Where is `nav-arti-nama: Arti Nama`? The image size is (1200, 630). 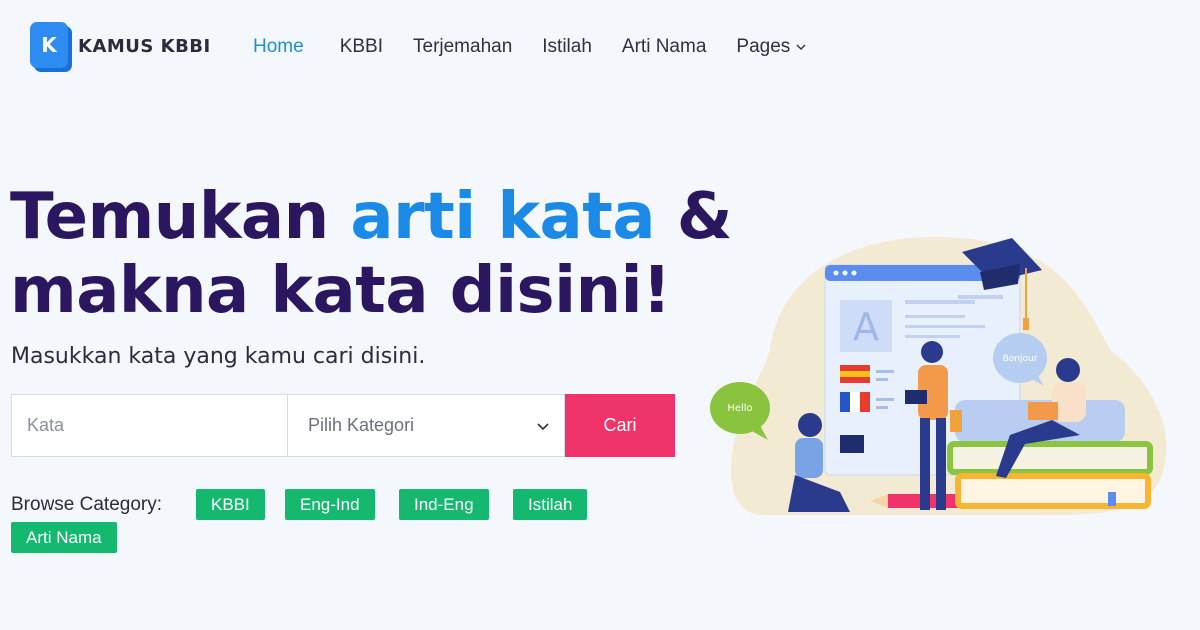
nav-arti-nama: Arti Nama is located at coordinates (664, 47).